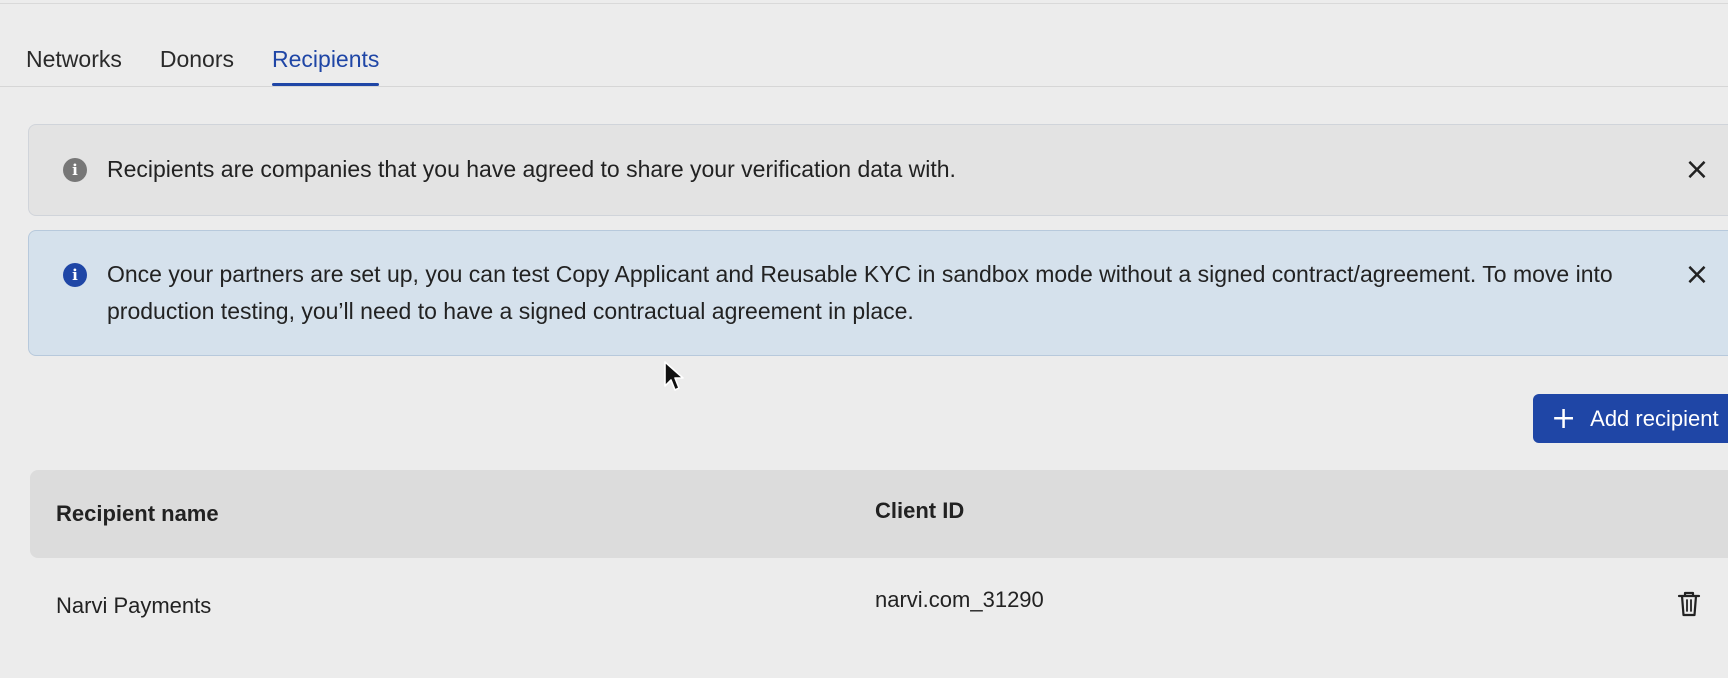 Image resolution: width=1728 pixels, height=678 pixels. What do you see at coordinates (1654, 418) in the screenshot?
I see `add-recipient-label: Add recipient` at bounding box center [1654, 418].